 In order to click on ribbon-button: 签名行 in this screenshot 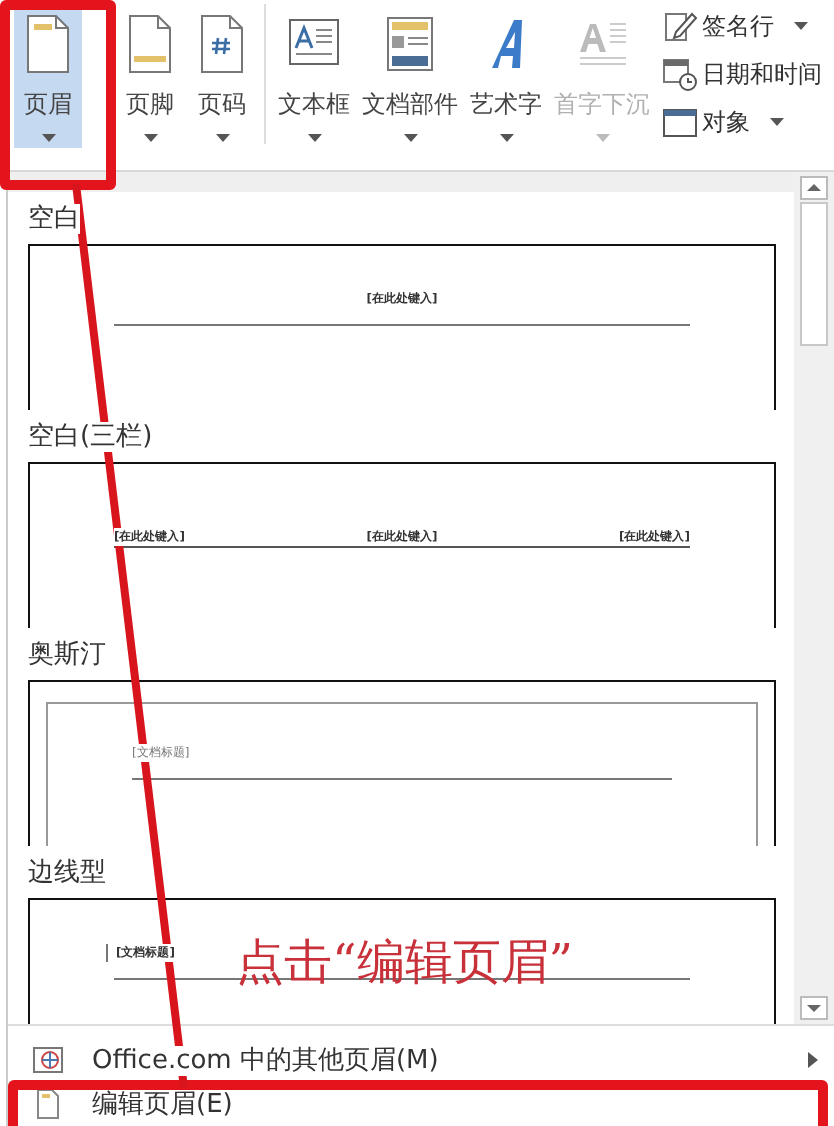, I will do `click(742, 26)`.